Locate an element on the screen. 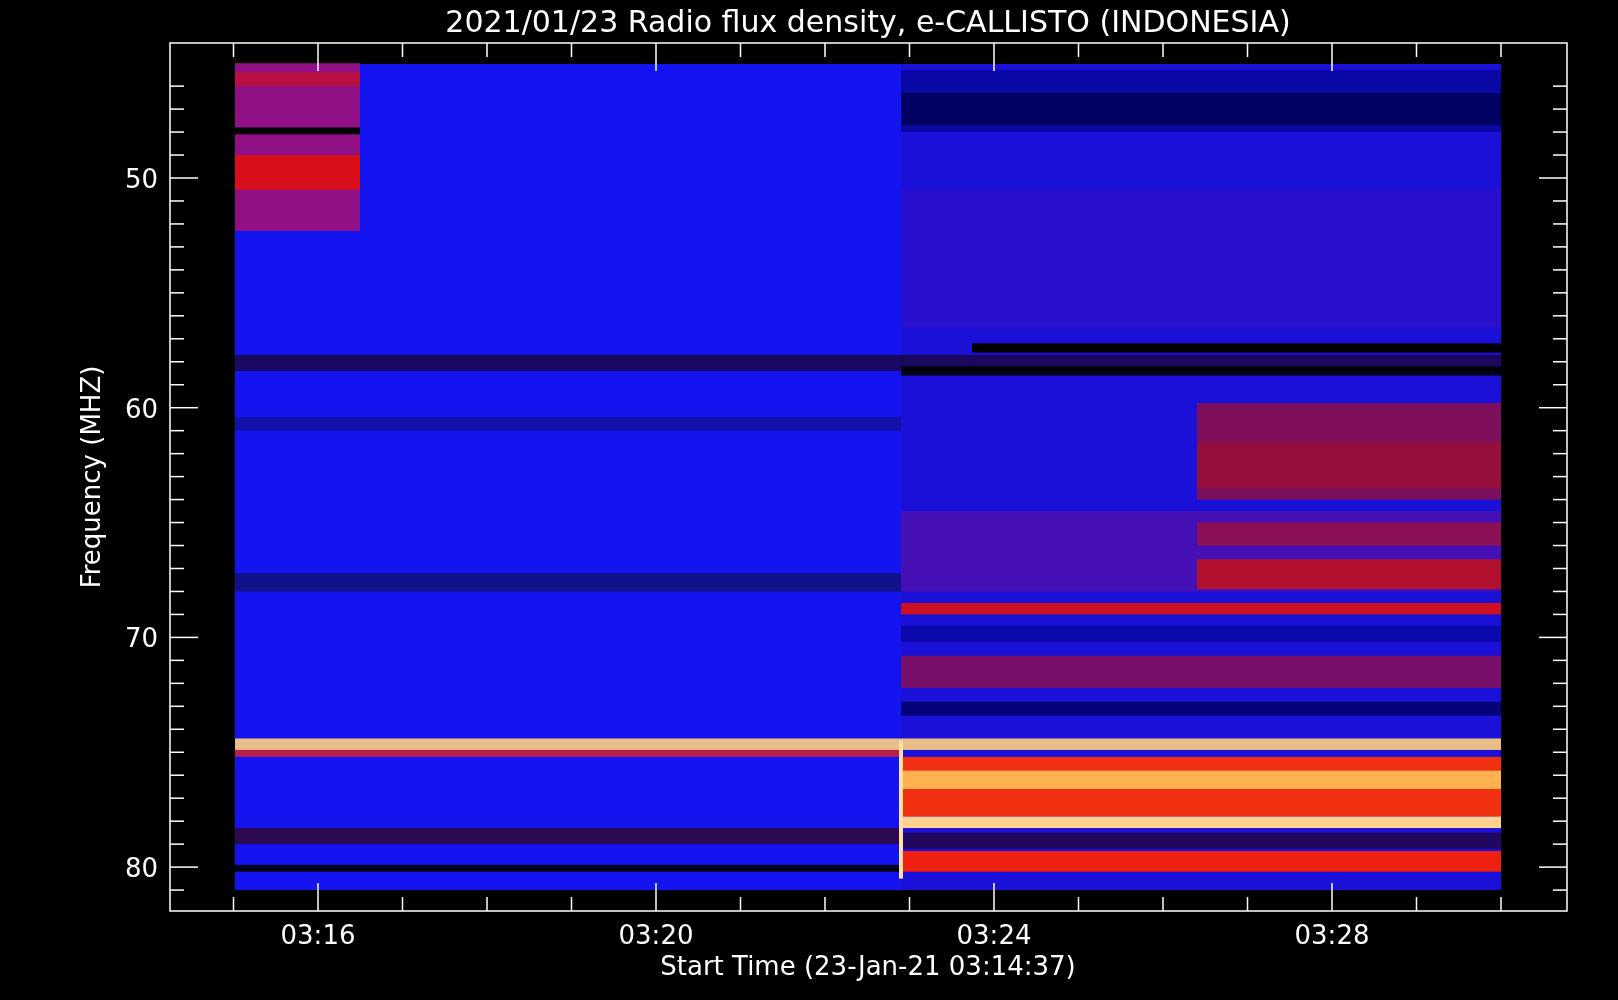 The image size is (1618, 1000). tick-label: 70 is located at coordinates (141, 638).